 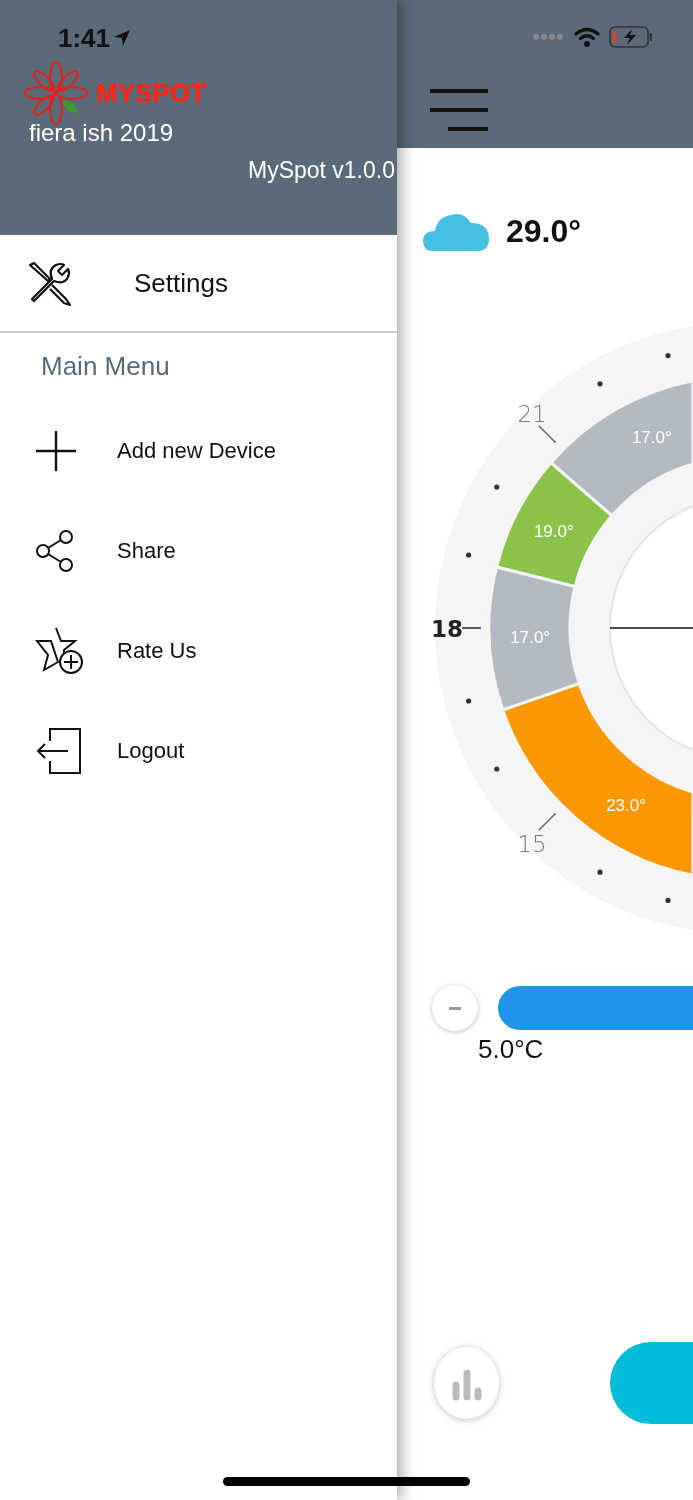 I want to click on star-plus-icon, so click(x=59, y=651).